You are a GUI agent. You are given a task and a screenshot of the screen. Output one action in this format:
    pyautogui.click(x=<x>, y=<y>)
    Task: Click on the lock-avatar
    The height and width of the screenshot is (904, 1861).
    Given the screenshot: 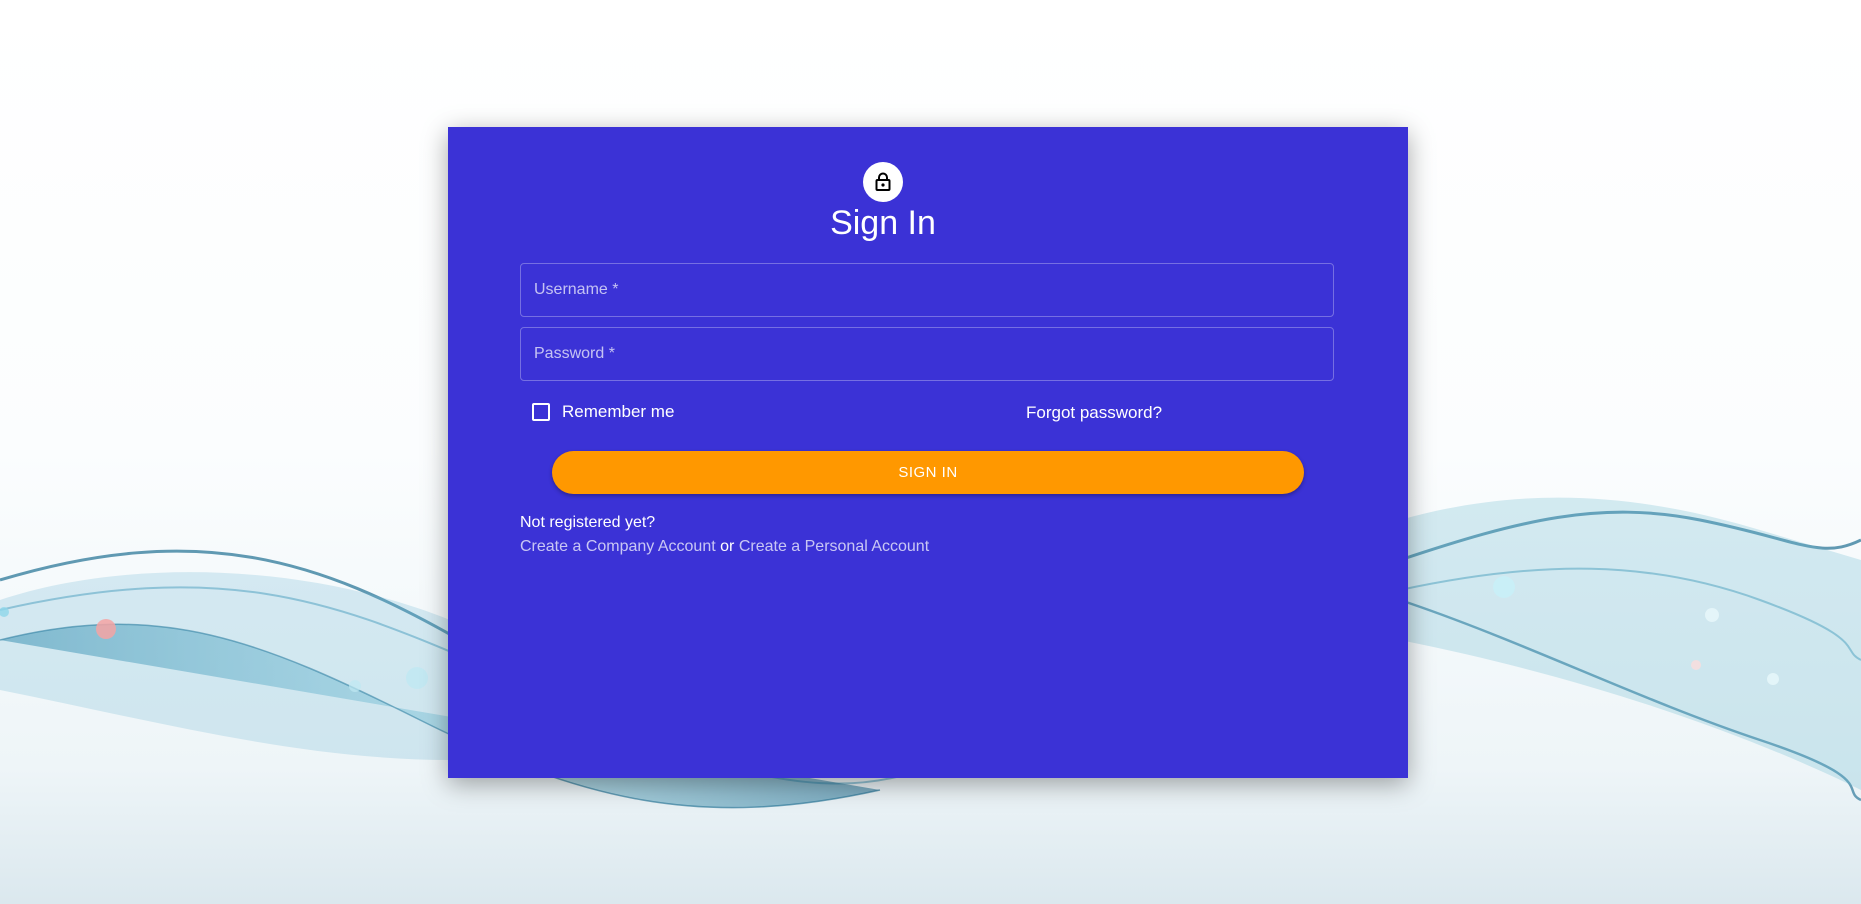 What is the action you would take?
    pyautogui.click(x=883, y=182)
    